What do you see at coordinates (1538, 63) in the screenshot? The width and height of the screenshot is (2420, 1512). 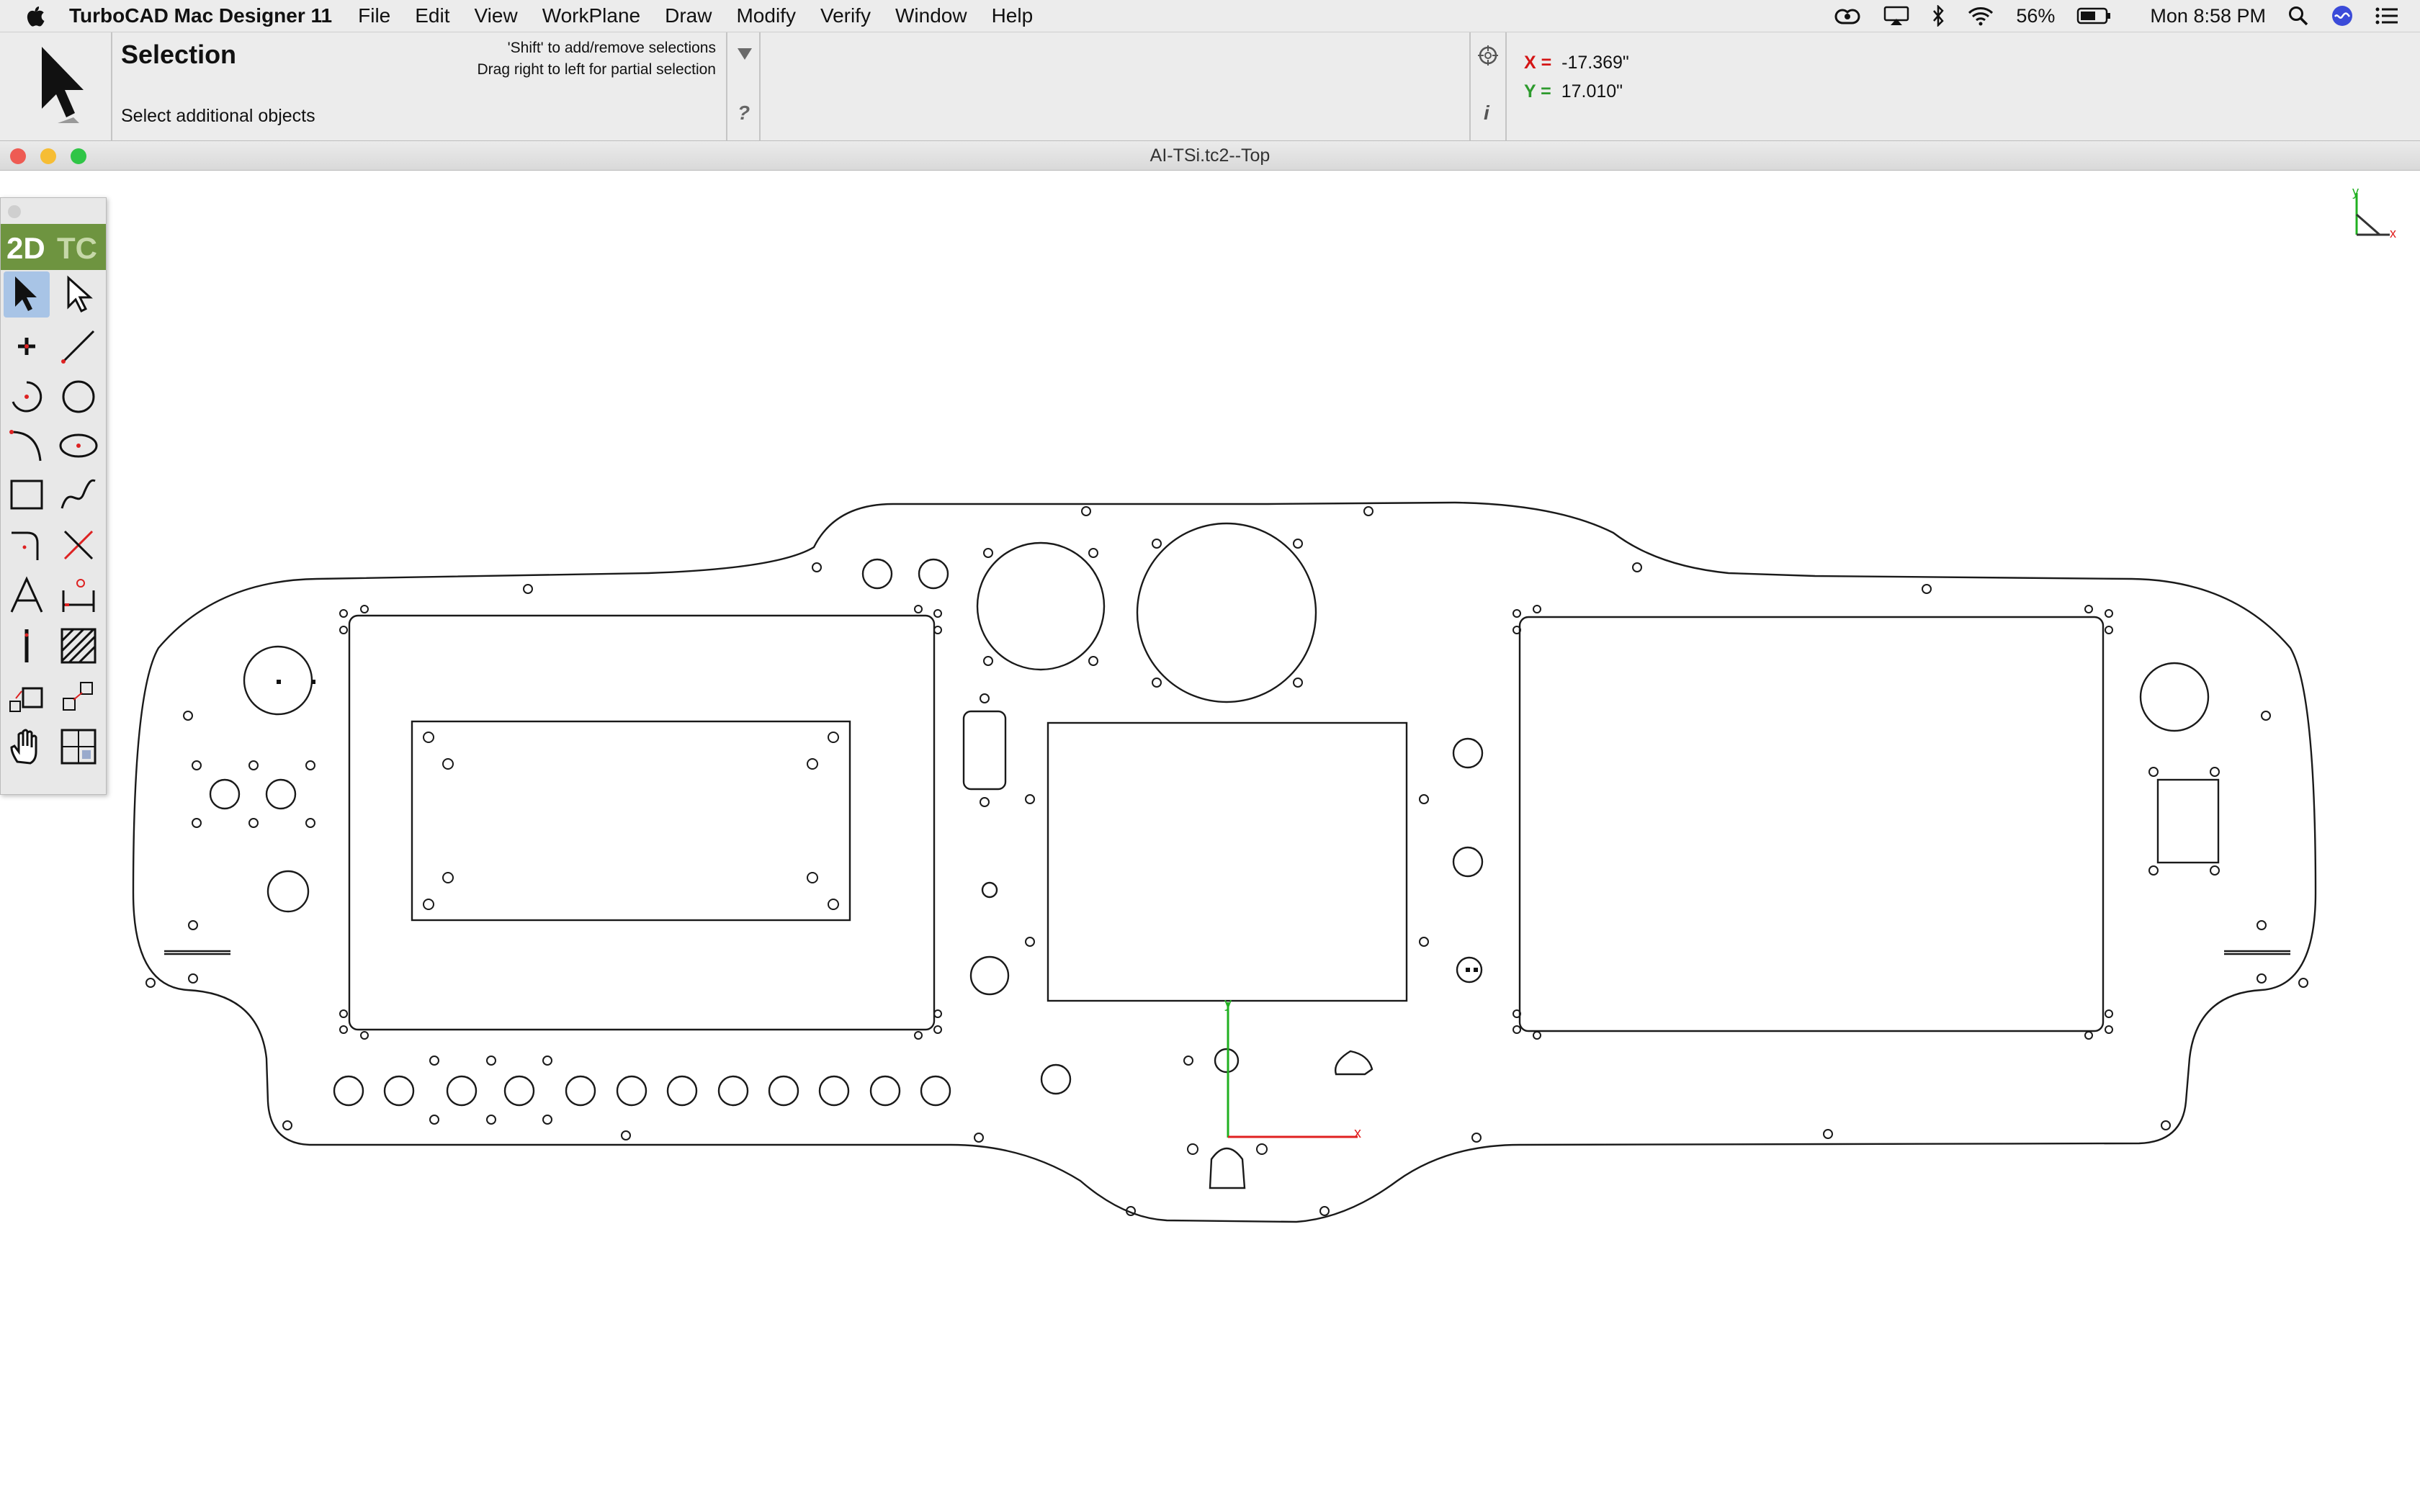 I see `x-coord-label: X =` at bounding box center [1538, 63].